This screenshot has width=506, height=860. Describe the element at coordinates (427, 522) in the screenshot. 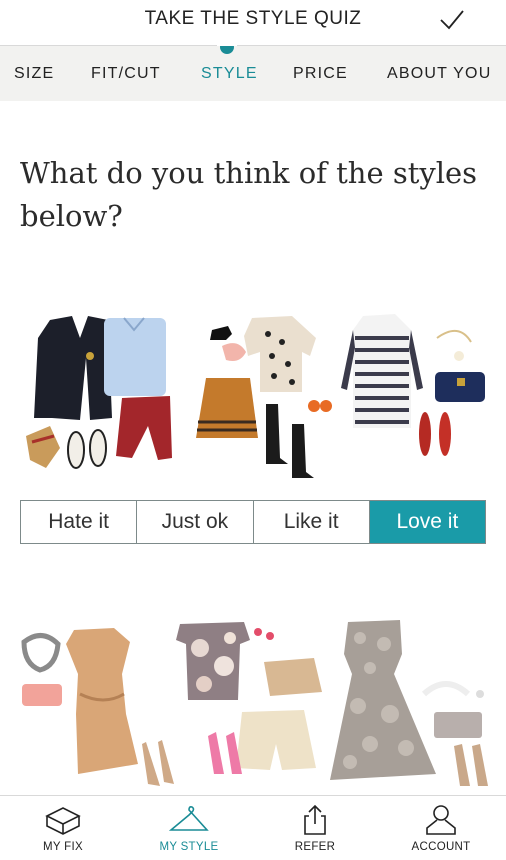

I see `love-it-button: Love it` at that location.